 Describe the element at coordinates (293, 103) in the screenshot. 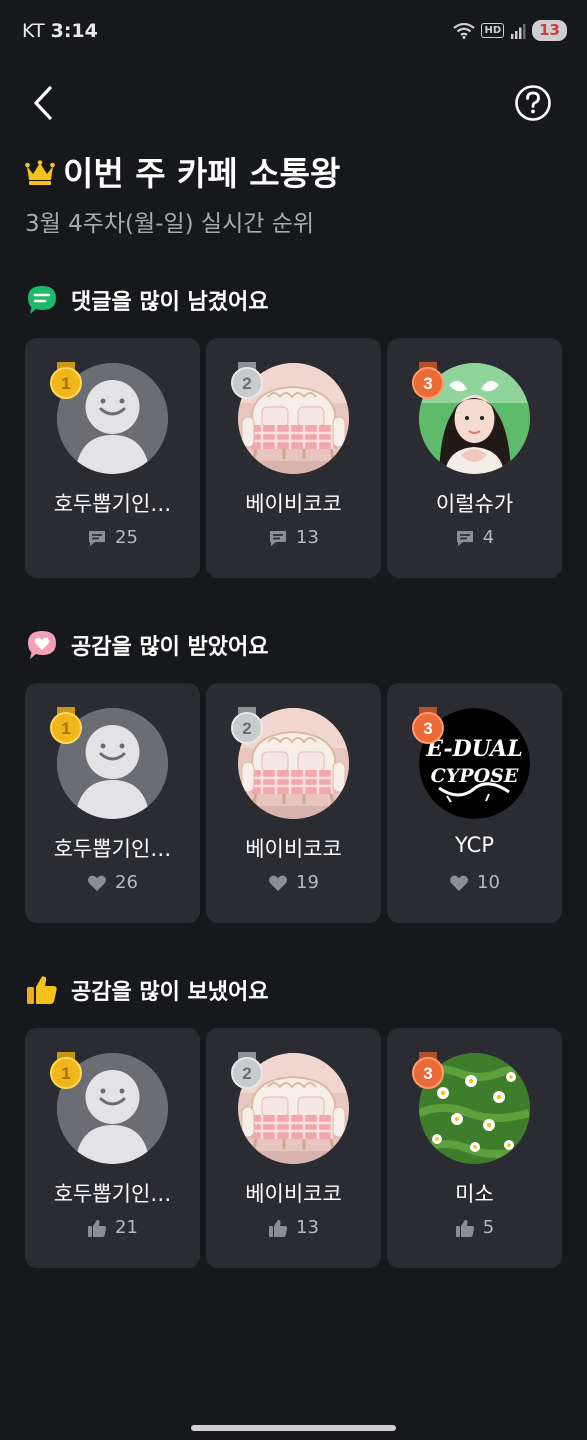

I see `top-nav` at that location.